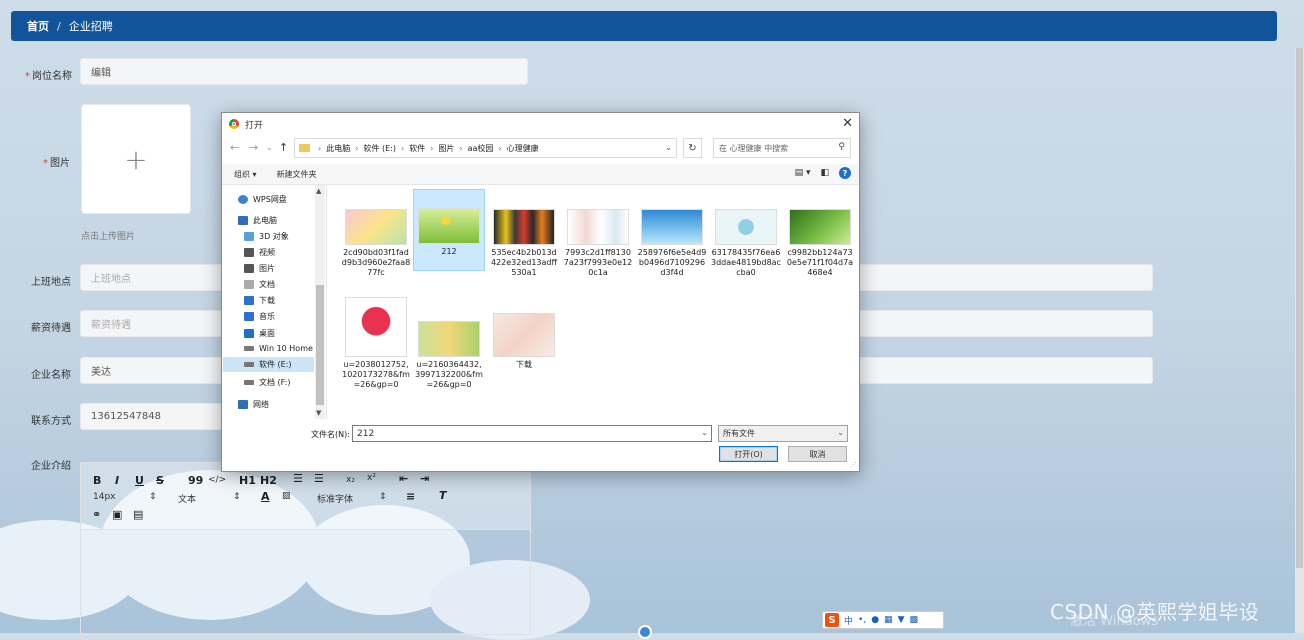 Image resolution: width=1304 pixels, height=640 pixels. I want to click on strike-button: S, so click(160, 480).